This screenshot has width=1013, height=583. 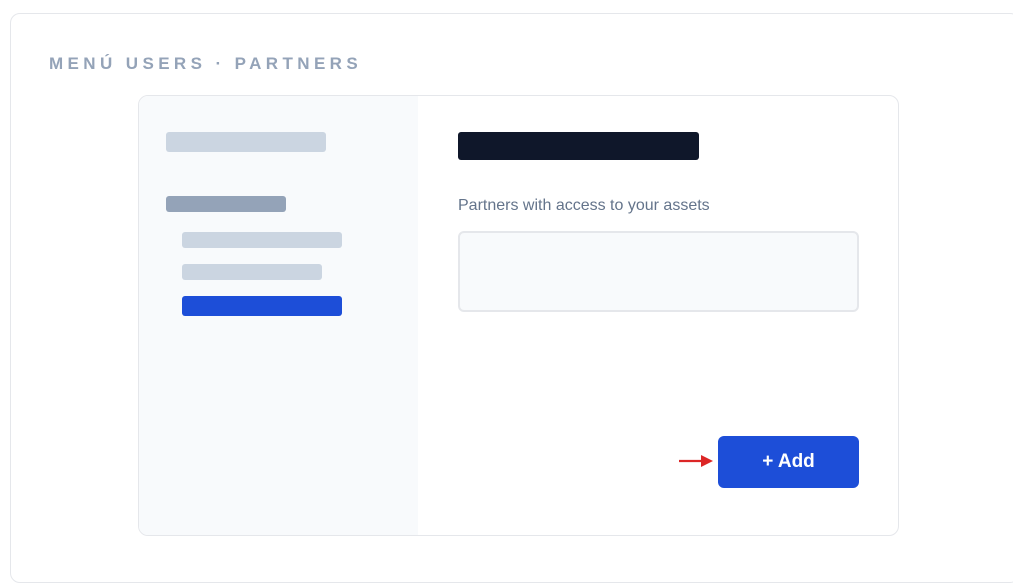 I want to click on add-partner-button: + Add, so click(x=788, y=462).